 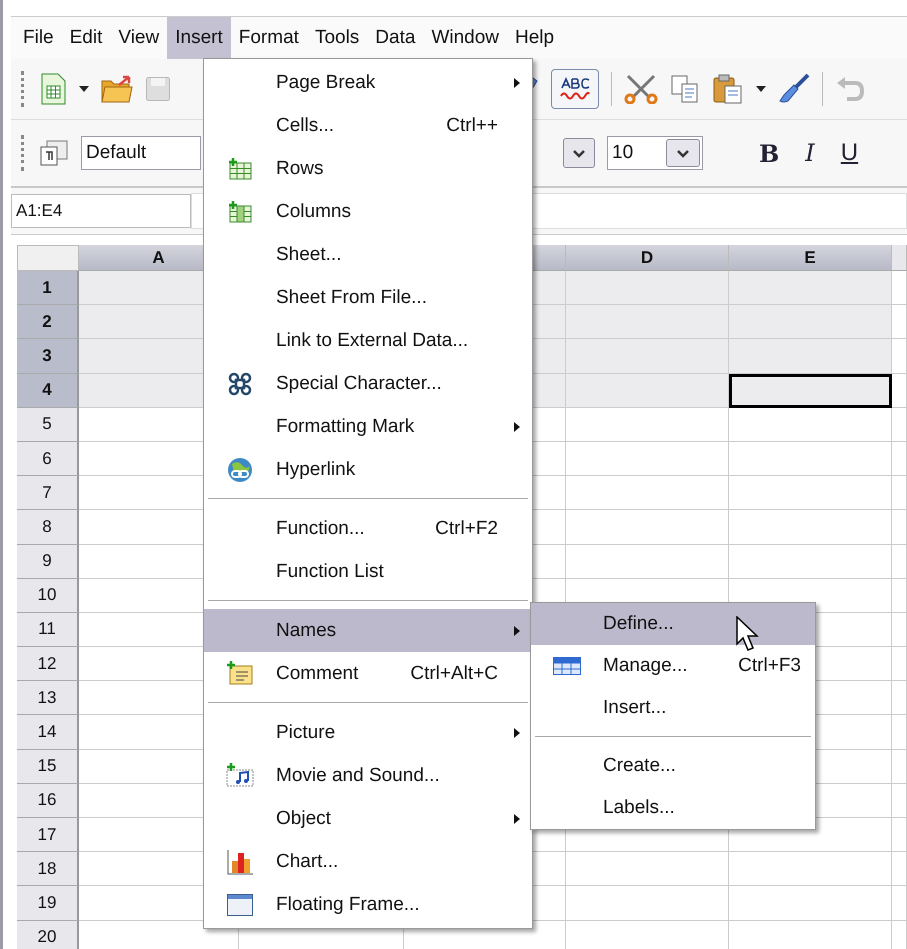 What do you see at coordinates (316, 469) in the screenshot?
I see `menu-item-label: Hyperlink` at bounding box center [316, 469].